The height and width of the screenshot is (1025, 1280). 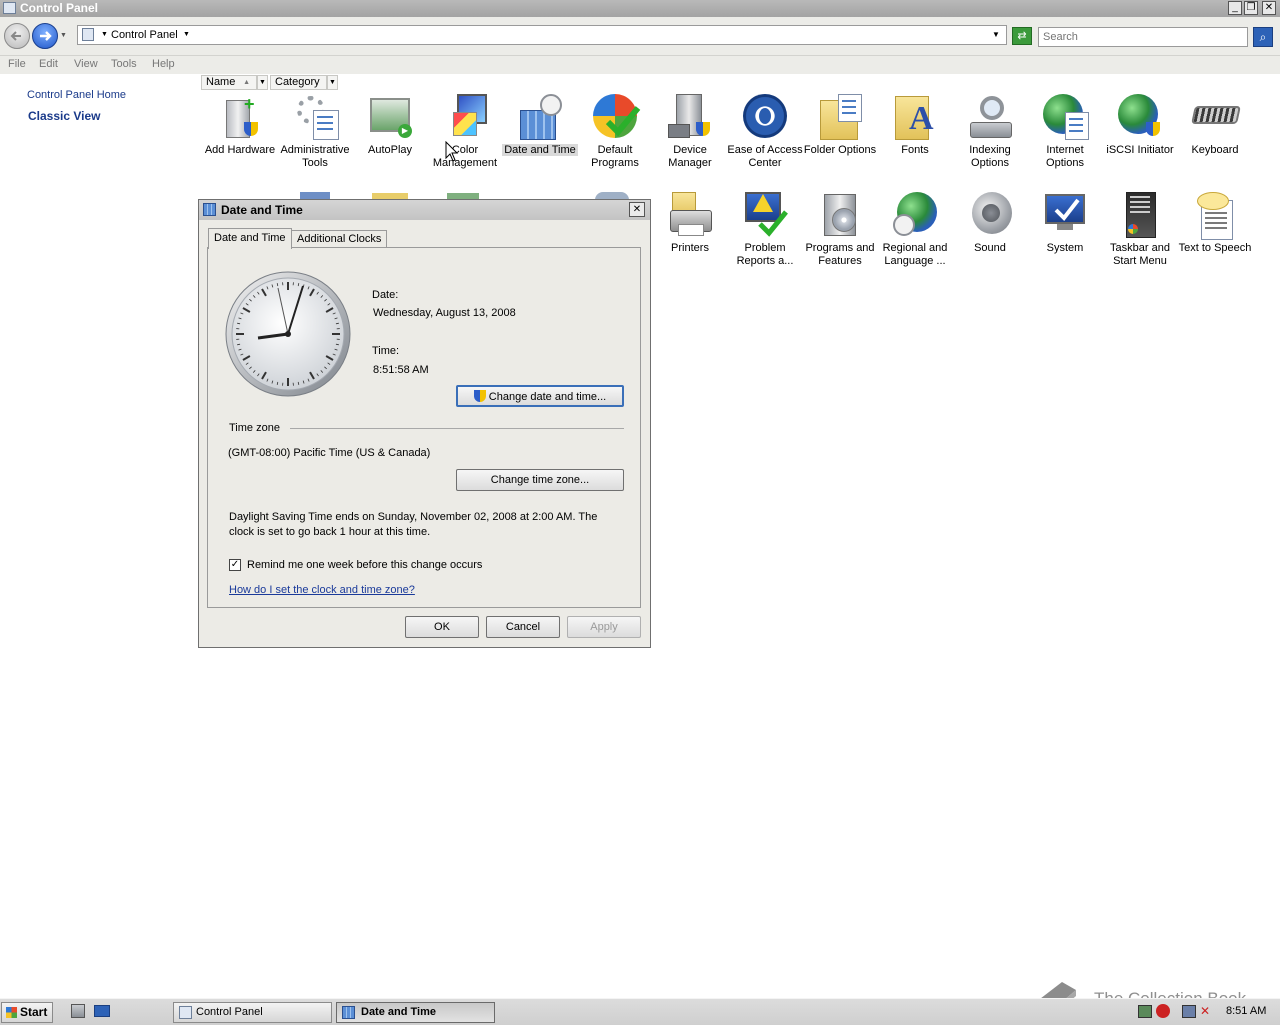 I want to click on search-input, so click(x=1143, y=37).